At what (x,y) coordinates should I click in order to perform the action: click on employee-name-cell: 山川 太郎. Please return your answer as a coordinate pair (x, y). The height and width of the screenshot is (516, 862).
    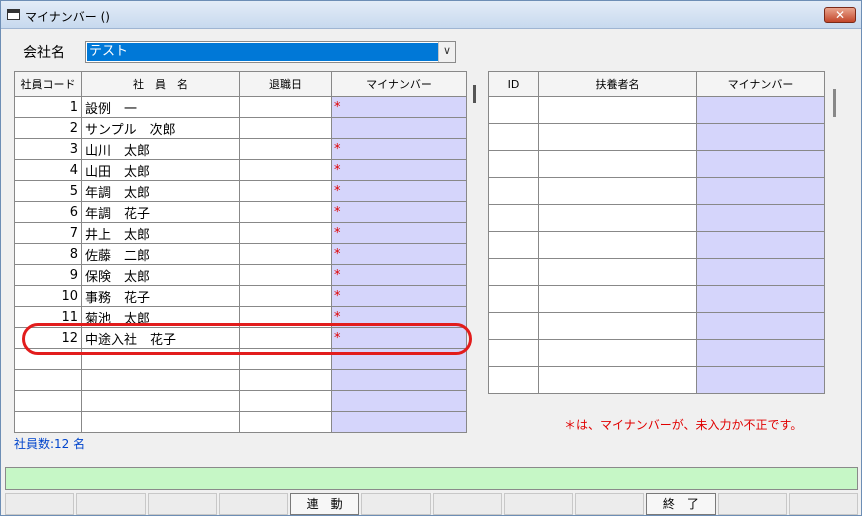
    Looking at the image, I should click on (160, 149).